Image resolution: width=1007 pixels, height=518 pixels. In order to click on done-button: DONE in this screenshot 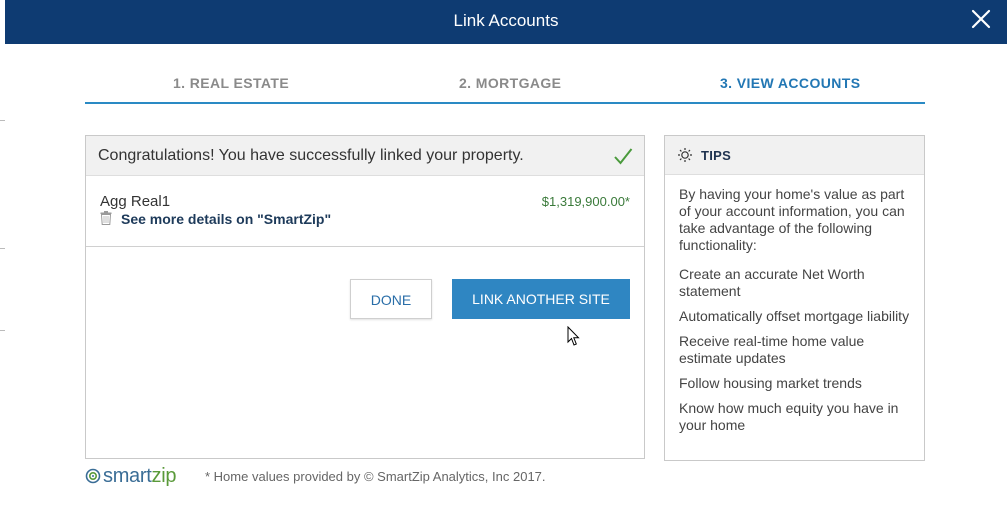, I will do `click(391, 299)`.